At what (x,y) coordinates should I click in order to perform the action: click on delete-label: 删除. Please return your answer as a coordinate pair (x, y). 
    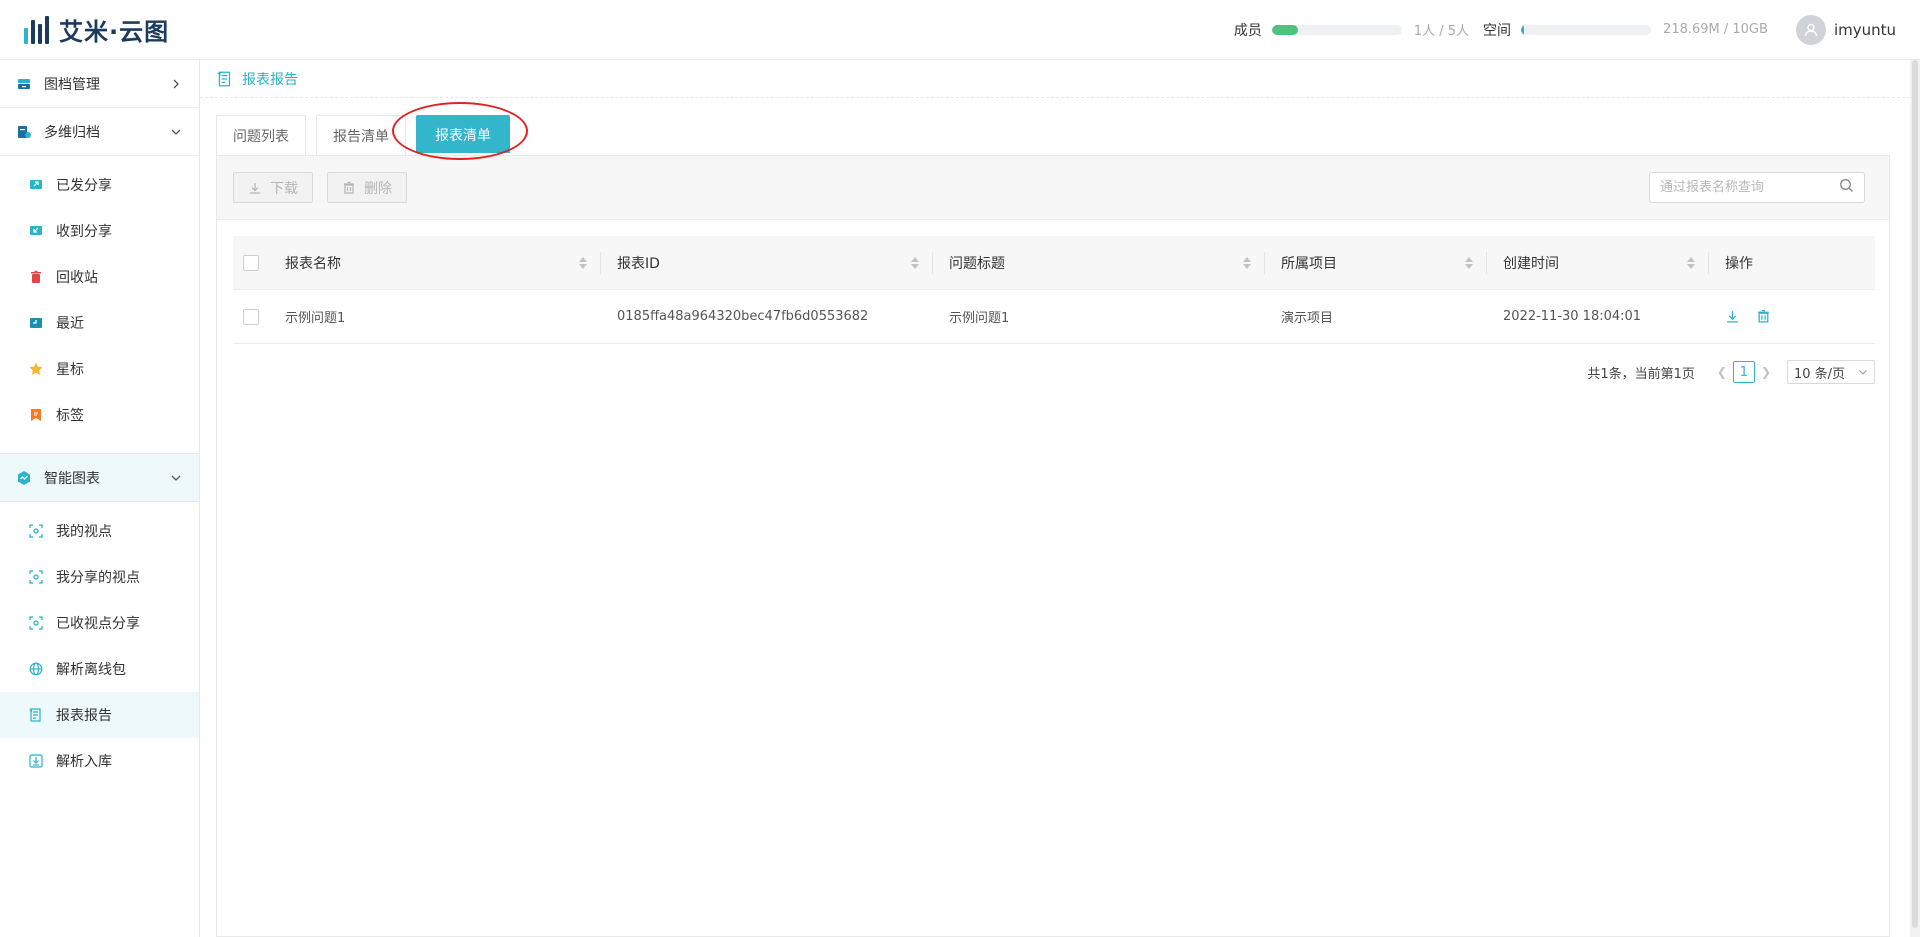
    Looking at the image, I should click on (378, 188).